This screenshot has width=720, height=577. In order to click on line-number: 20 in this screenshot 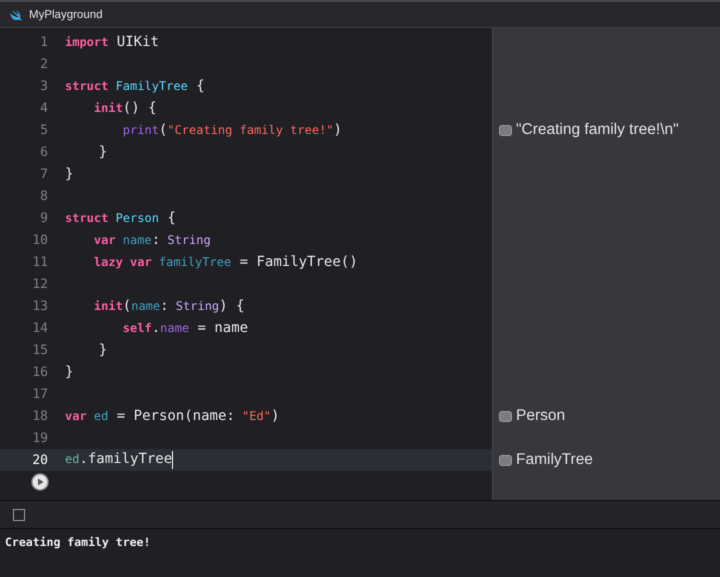, I will do `click(39, 460)`.